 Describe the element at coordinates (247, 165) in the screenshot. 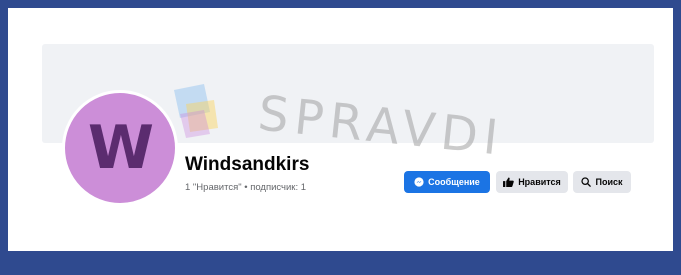

I see `page-title: Windsandkirs` at that location.